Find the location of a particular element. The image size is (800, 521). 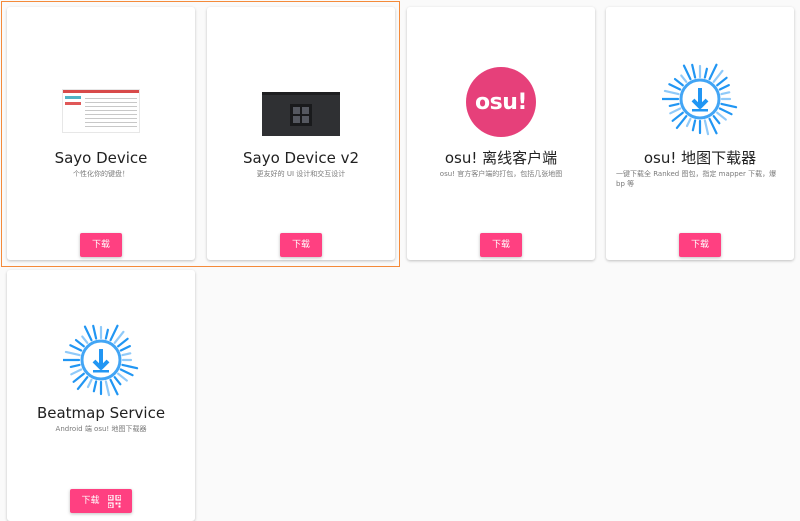

card-title: osu! 离线客户端 is located at coordinates (501, 158).